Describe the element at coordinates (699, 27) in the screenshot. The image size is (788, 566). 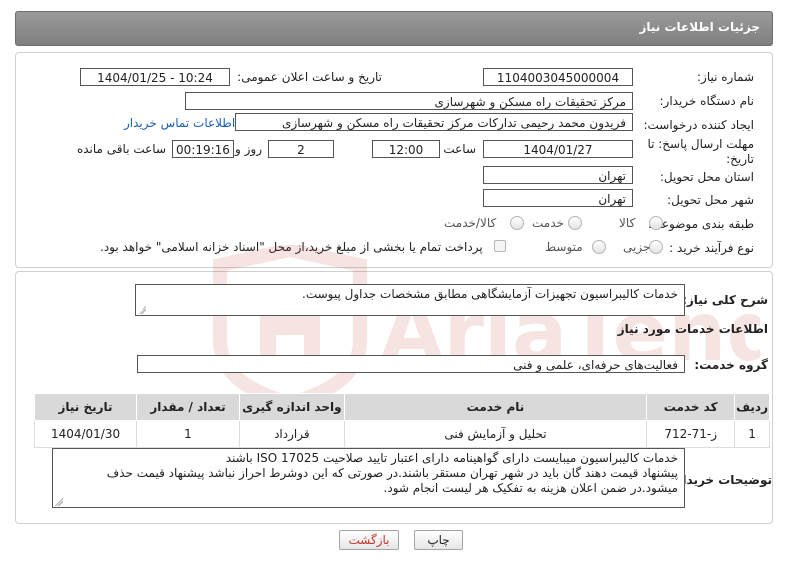
I see `page-title: جزئیات اطلاعات نیاز` at that location.